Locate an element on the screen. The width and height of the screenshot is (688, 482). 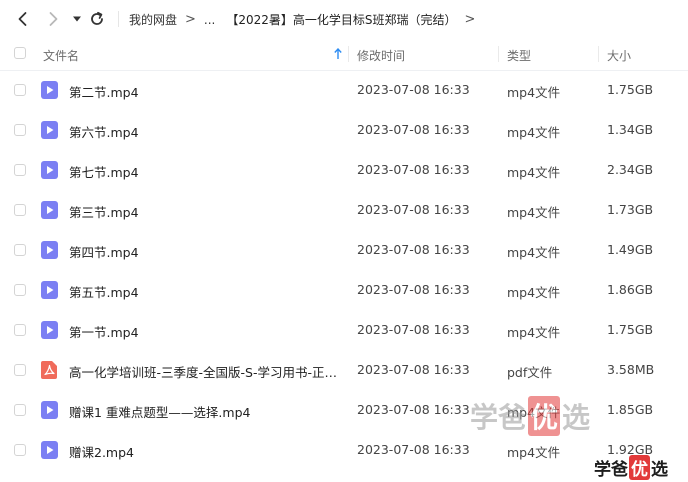
logo-text: 学爸 is located at coordinates (611, 469).